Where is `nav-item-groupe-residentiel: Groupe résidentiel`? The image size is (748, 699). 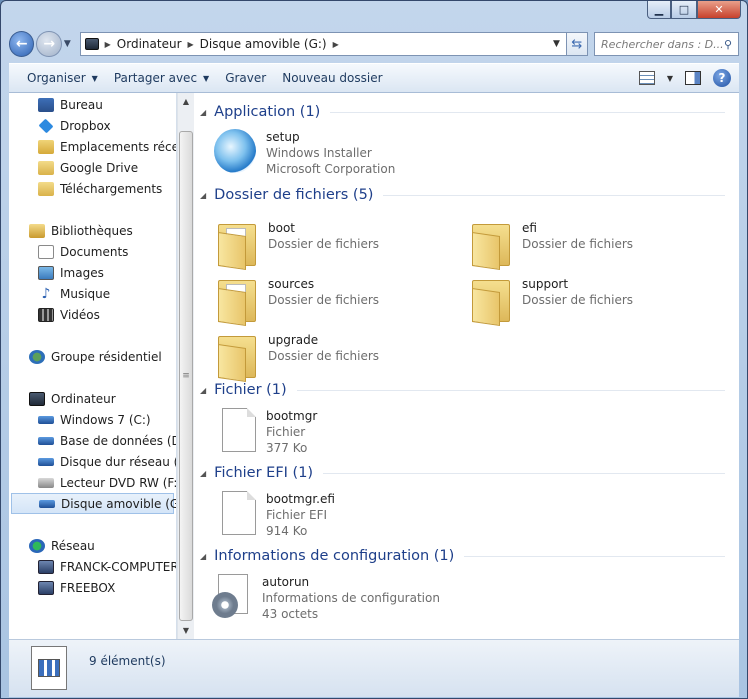
nav-item-groupe-residentiel: Groupe résidentiel is located at coordinates (92, 356).